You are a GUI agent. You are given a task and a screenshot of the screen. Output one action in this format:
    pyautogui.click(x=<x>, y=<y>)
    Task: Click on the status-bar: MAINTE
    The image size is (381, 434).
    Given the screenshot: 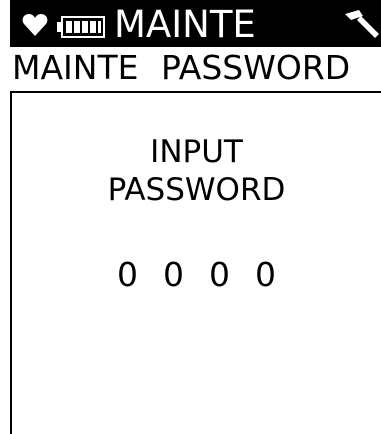 What is the action you would take?
    pyautogui.click(x=195, y=23)
    